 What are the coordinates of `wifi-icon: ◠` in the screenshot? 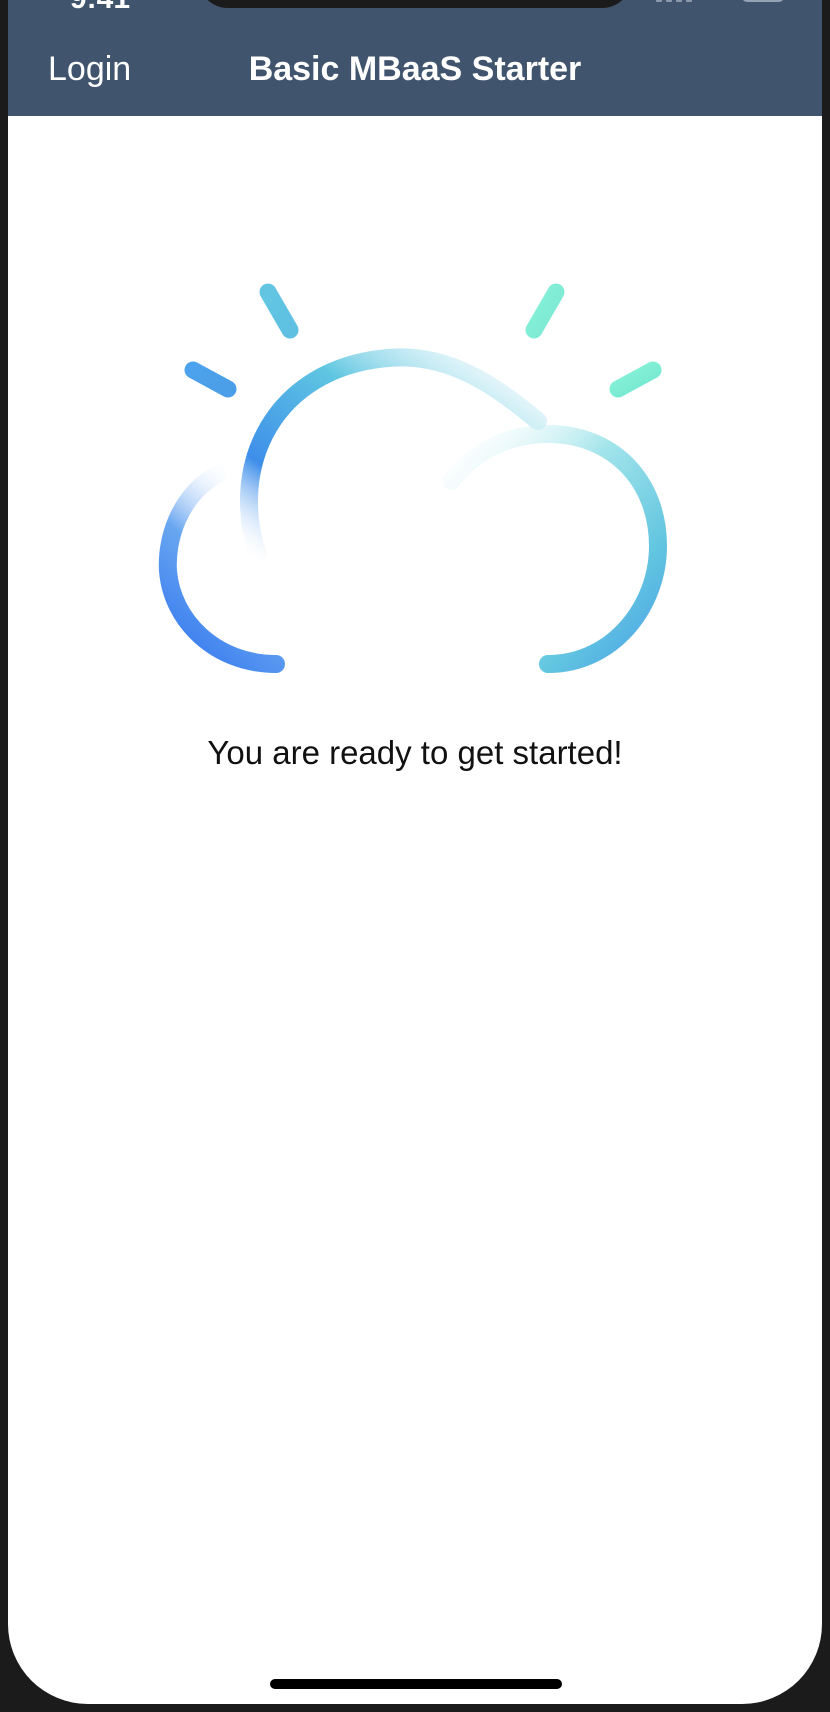 It's located at (717, 1).